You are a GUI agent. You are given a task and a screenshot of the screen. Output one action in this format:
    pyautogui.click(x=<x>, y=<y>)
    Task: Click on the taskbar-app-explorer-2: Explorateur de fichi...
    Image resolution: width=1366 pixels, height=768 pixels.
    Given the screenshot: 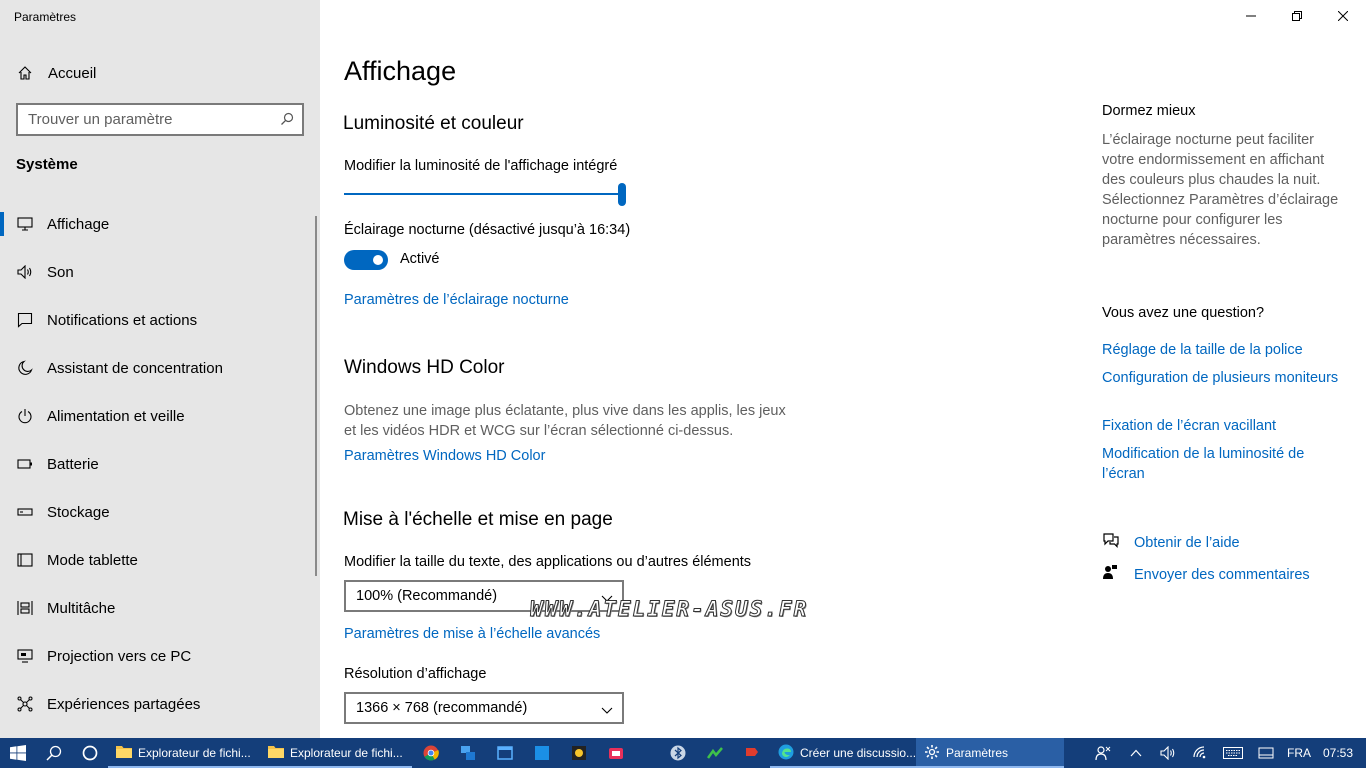 What is the action you would take?
    pyautogui.click(x=336, y=753)
    